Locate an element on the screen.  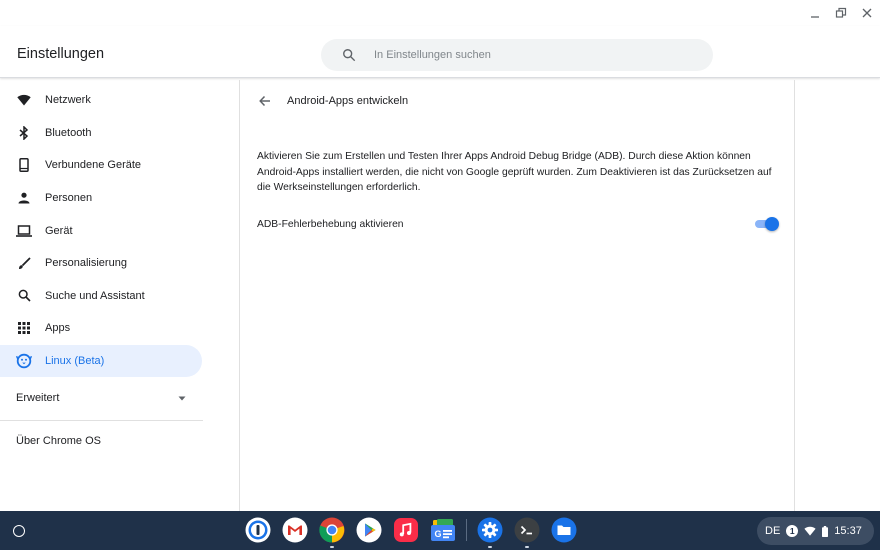
shelf-app-terminal is located at coordinates (527, 532).